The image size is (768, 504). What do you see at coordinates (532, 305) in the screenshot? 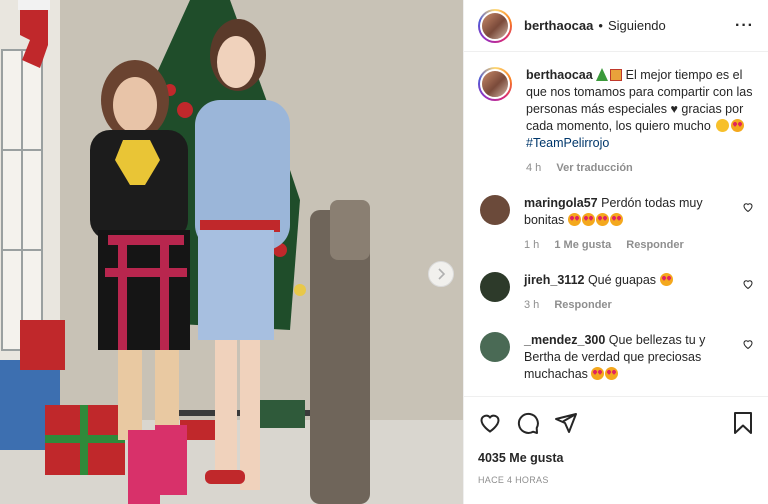
I see `comment-time: 3 h` at bounding box center [532, 305].